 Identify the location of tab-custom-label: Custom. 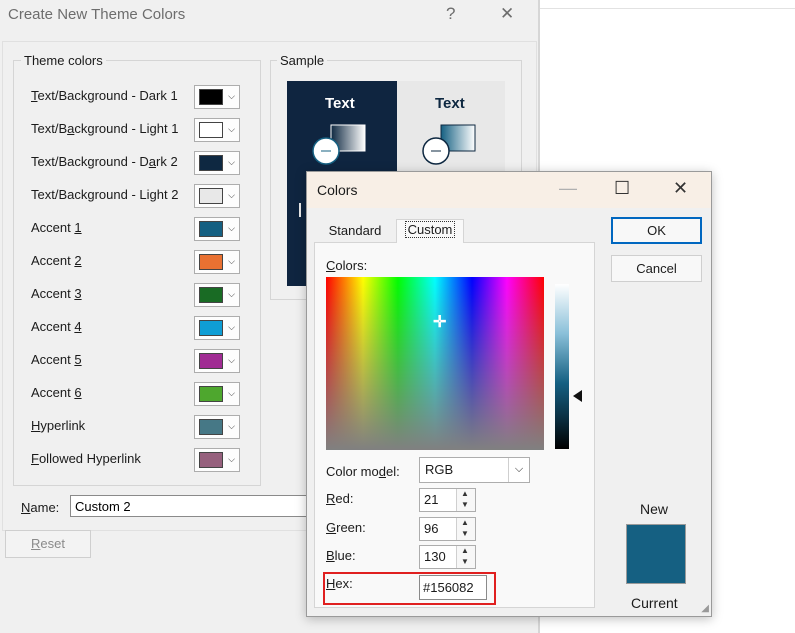
(430, 229).